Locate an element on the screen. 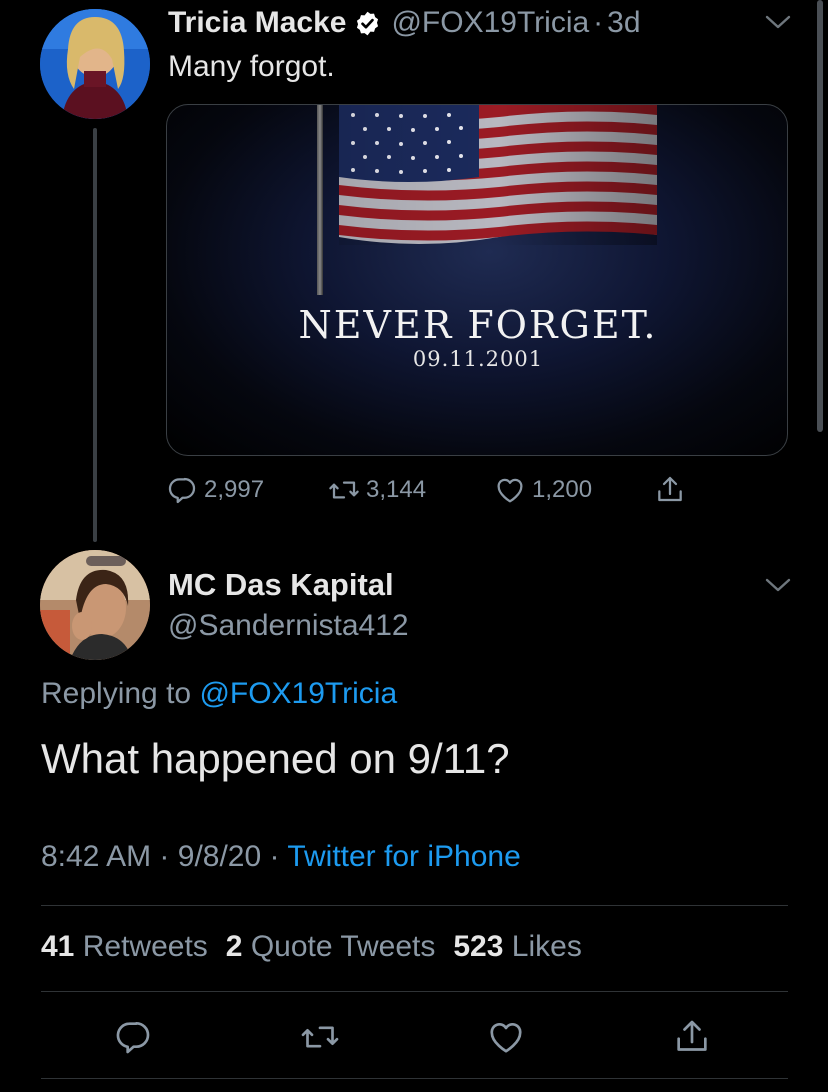  tweet-timestamp: 8:42 AM is located at coordinates (96, 856).